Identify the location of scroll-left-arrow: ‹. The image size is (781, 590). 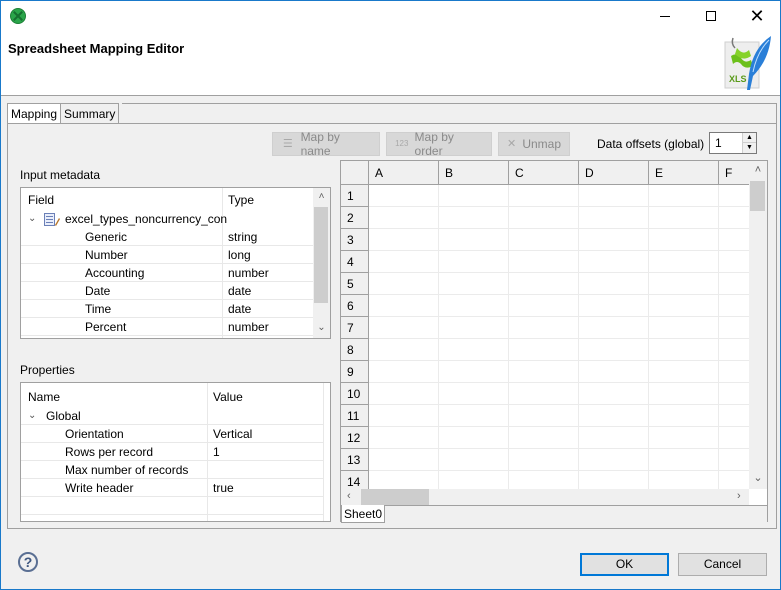
(349, 496).